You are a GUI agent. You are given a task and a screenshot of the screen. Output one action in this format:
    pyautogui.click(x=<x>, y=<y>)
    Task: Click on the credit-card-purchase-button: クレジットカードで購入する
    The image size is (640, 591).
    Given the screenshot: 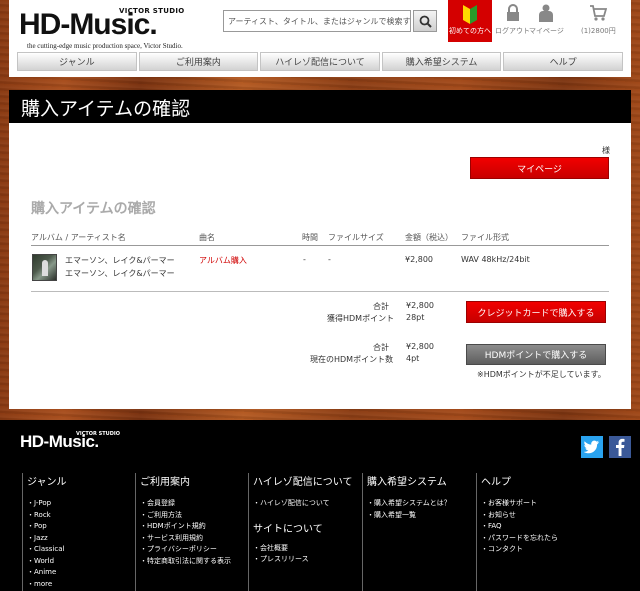 What is the action you would take?
    pyautogui.click(x=536, y=312)
    